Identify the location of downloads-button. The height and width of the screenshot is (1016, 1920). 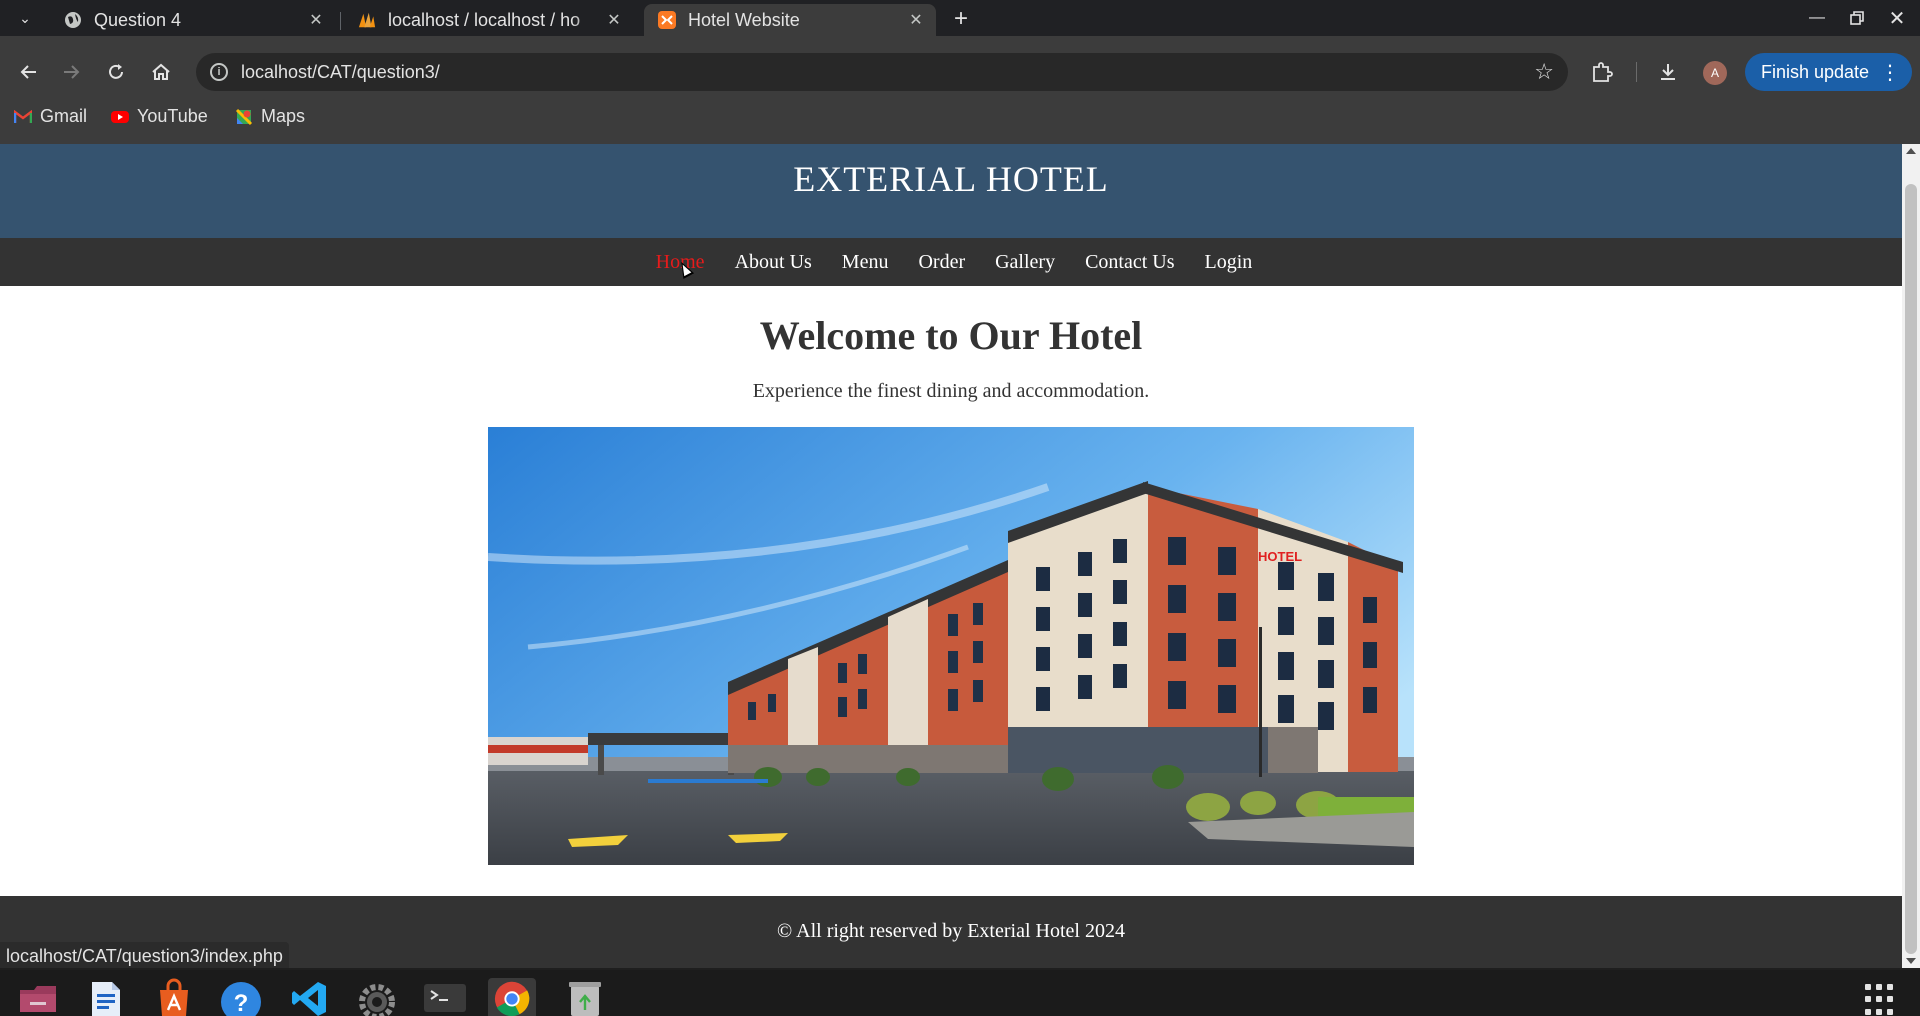
(1668, 72).